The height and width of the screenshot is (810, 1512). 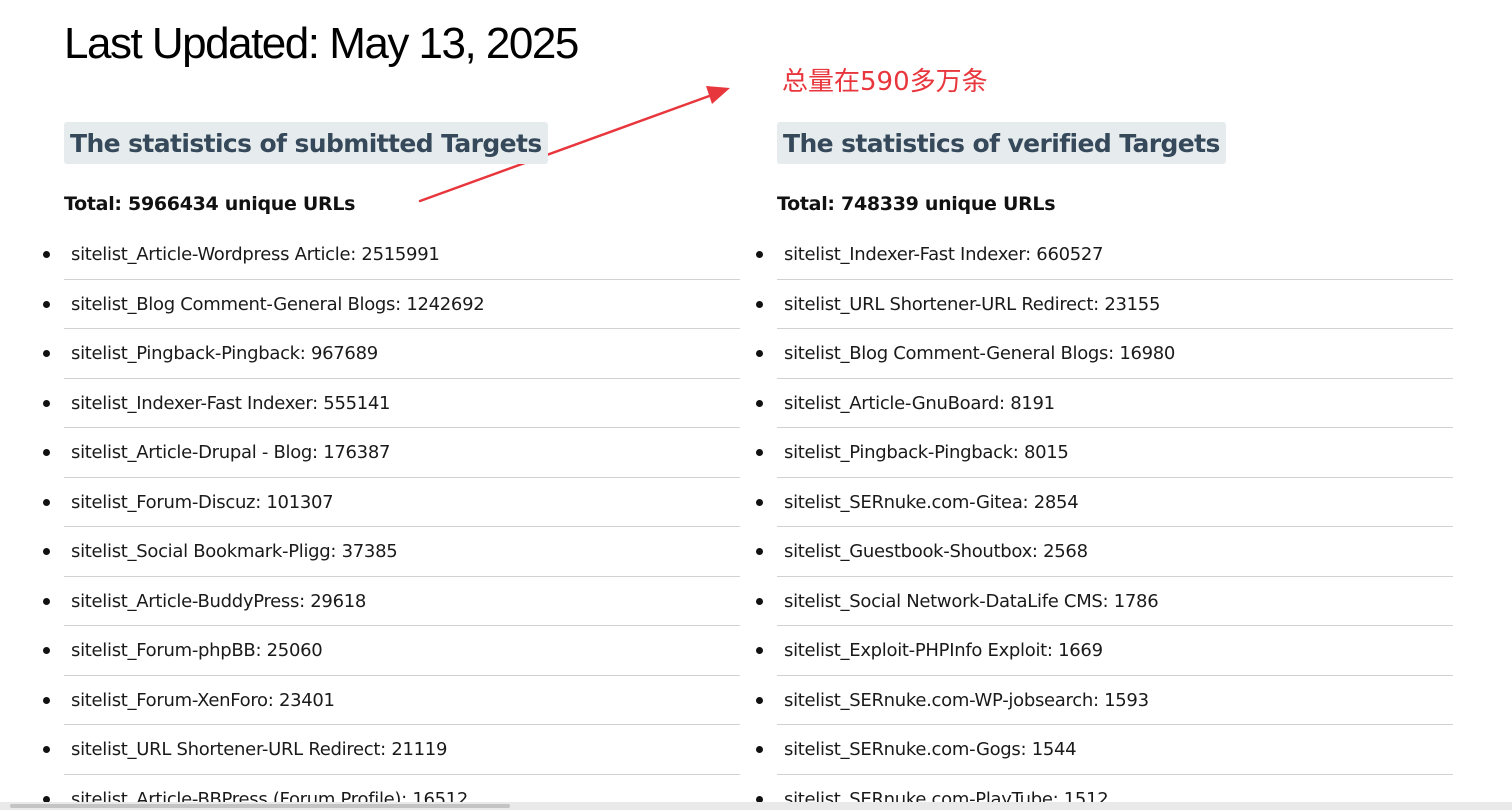 I want to click on list-item-label: sitelist_Article-BuddyPress: 29618, so click(x=219, y=601).